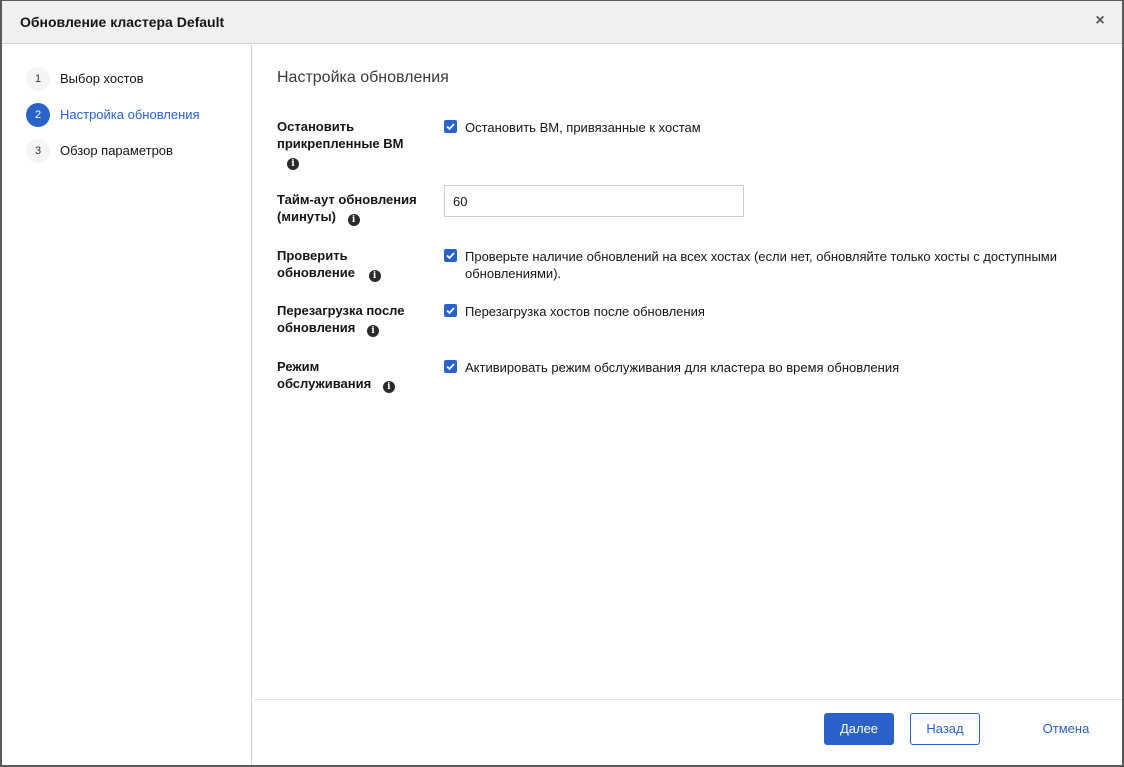 This screenshot has height=767, width=1124. I want to click on wizard-step-review: 3 Обзор параметров, so click(136, 151).